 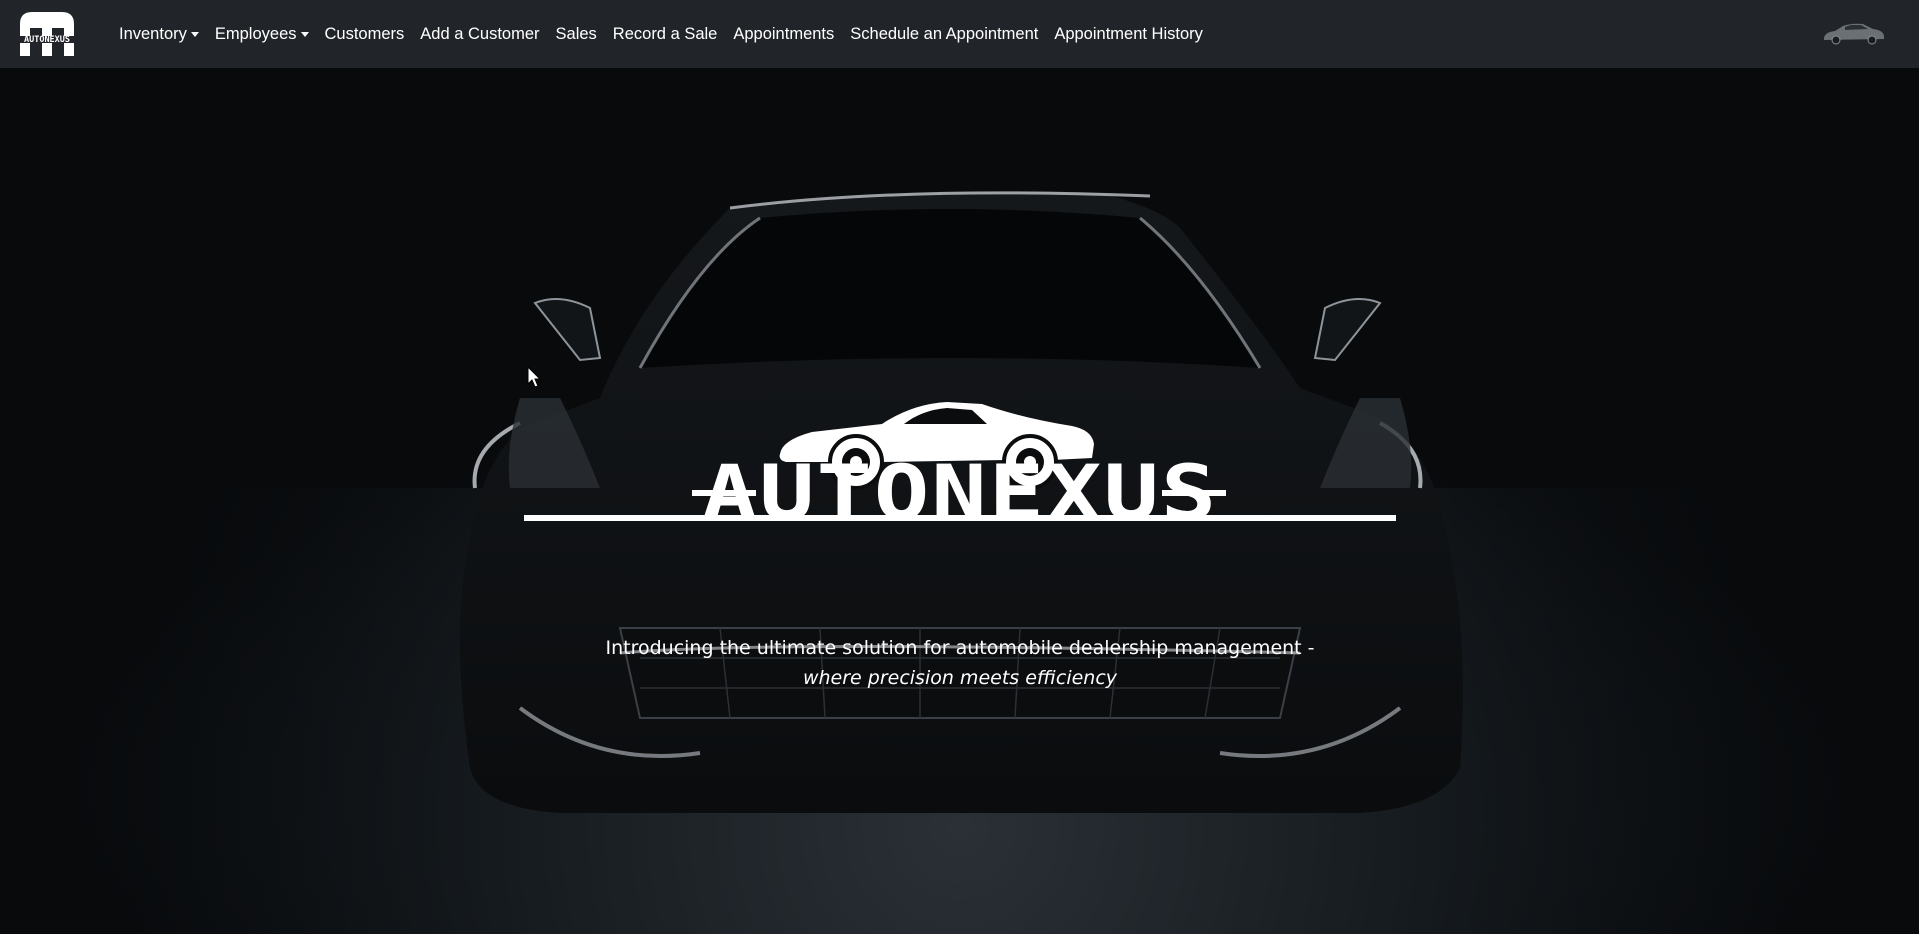 What do you see at coordinates (960, 678) in the screenshot?
I see `tagline-line-2: where precision meets efficiency` at bounding box center [960, 678].